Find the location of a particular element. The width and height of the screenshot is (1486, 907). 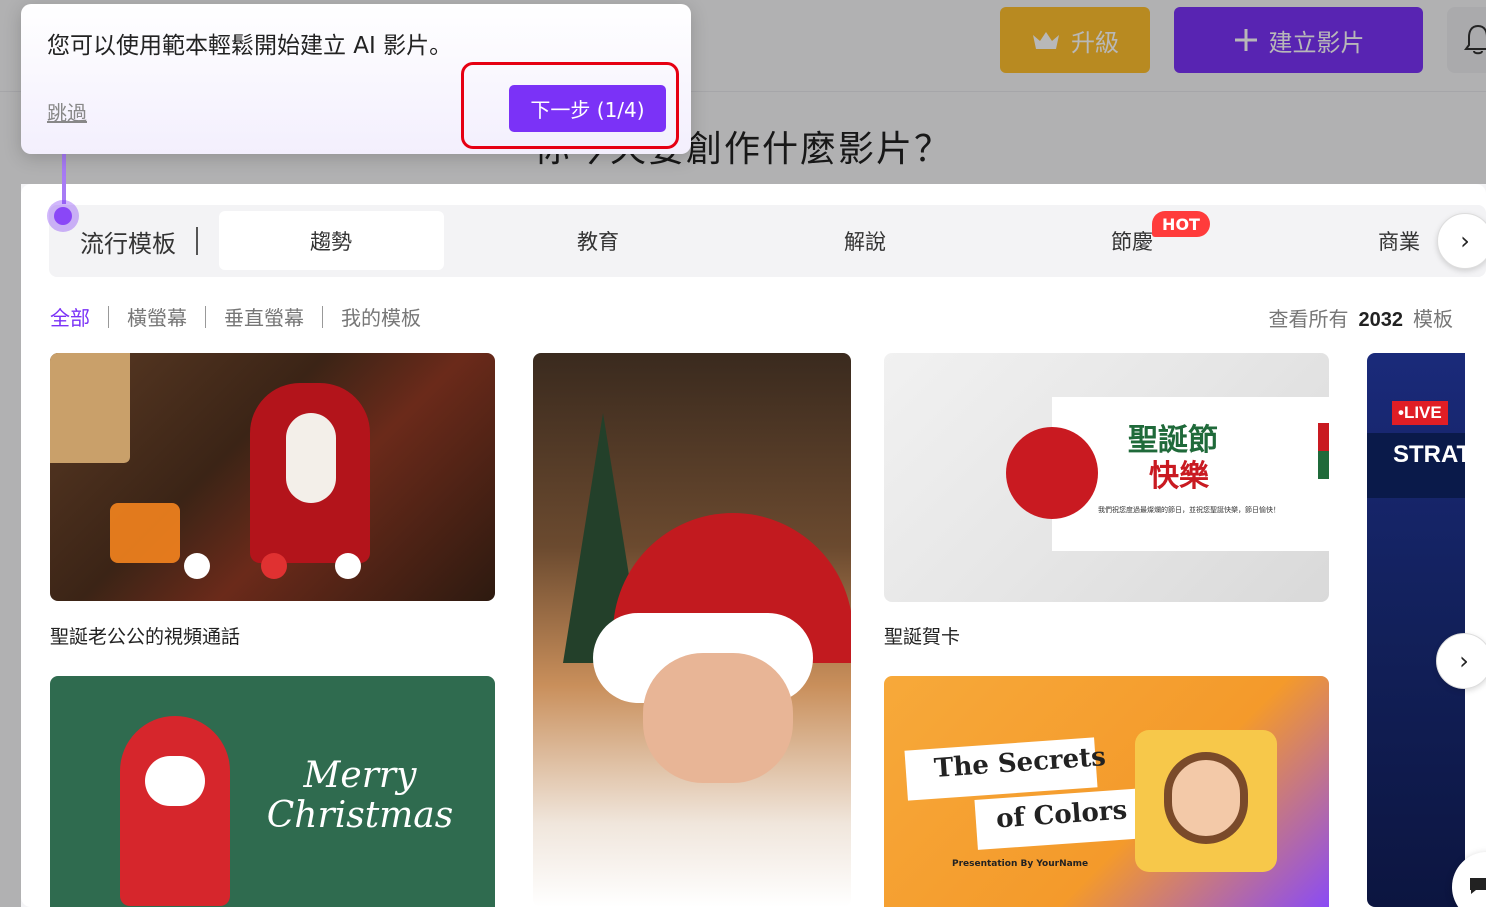

live-headline: STRATE is located at coordinates (1429, 454).